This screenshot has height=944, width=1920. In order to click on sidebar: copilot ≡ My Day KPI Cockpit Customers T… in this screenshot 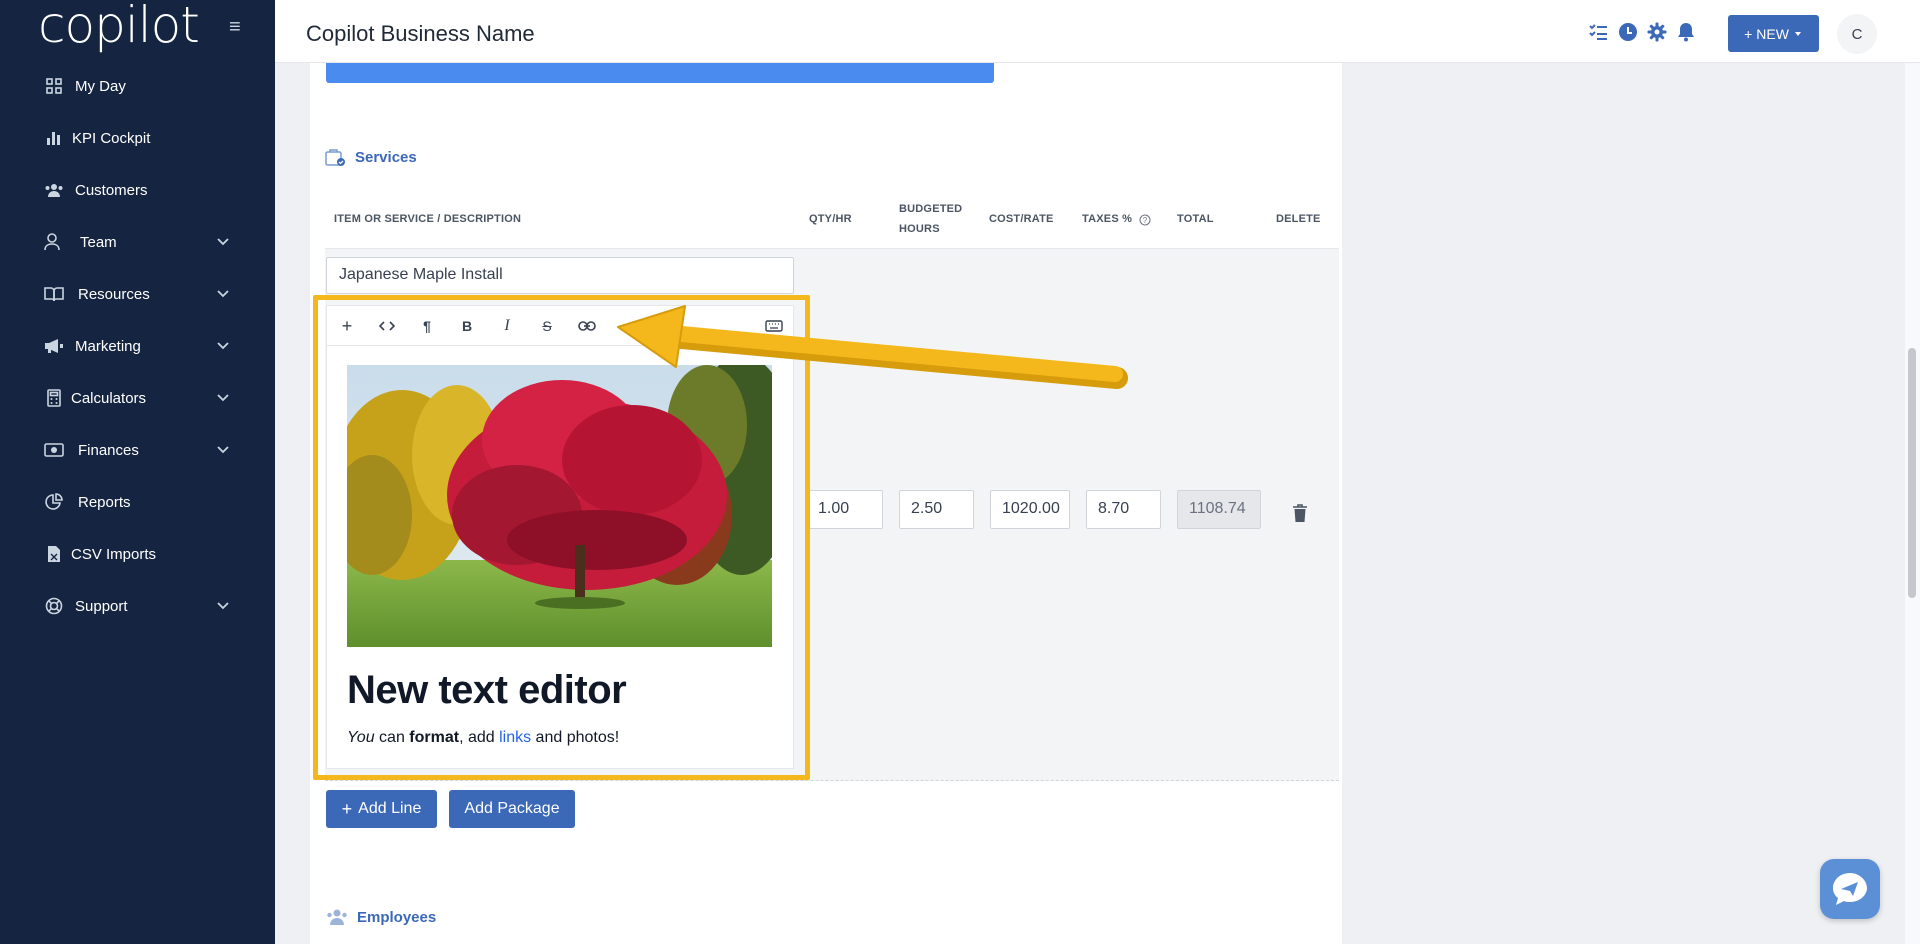, I will do `click(137, 472)`.